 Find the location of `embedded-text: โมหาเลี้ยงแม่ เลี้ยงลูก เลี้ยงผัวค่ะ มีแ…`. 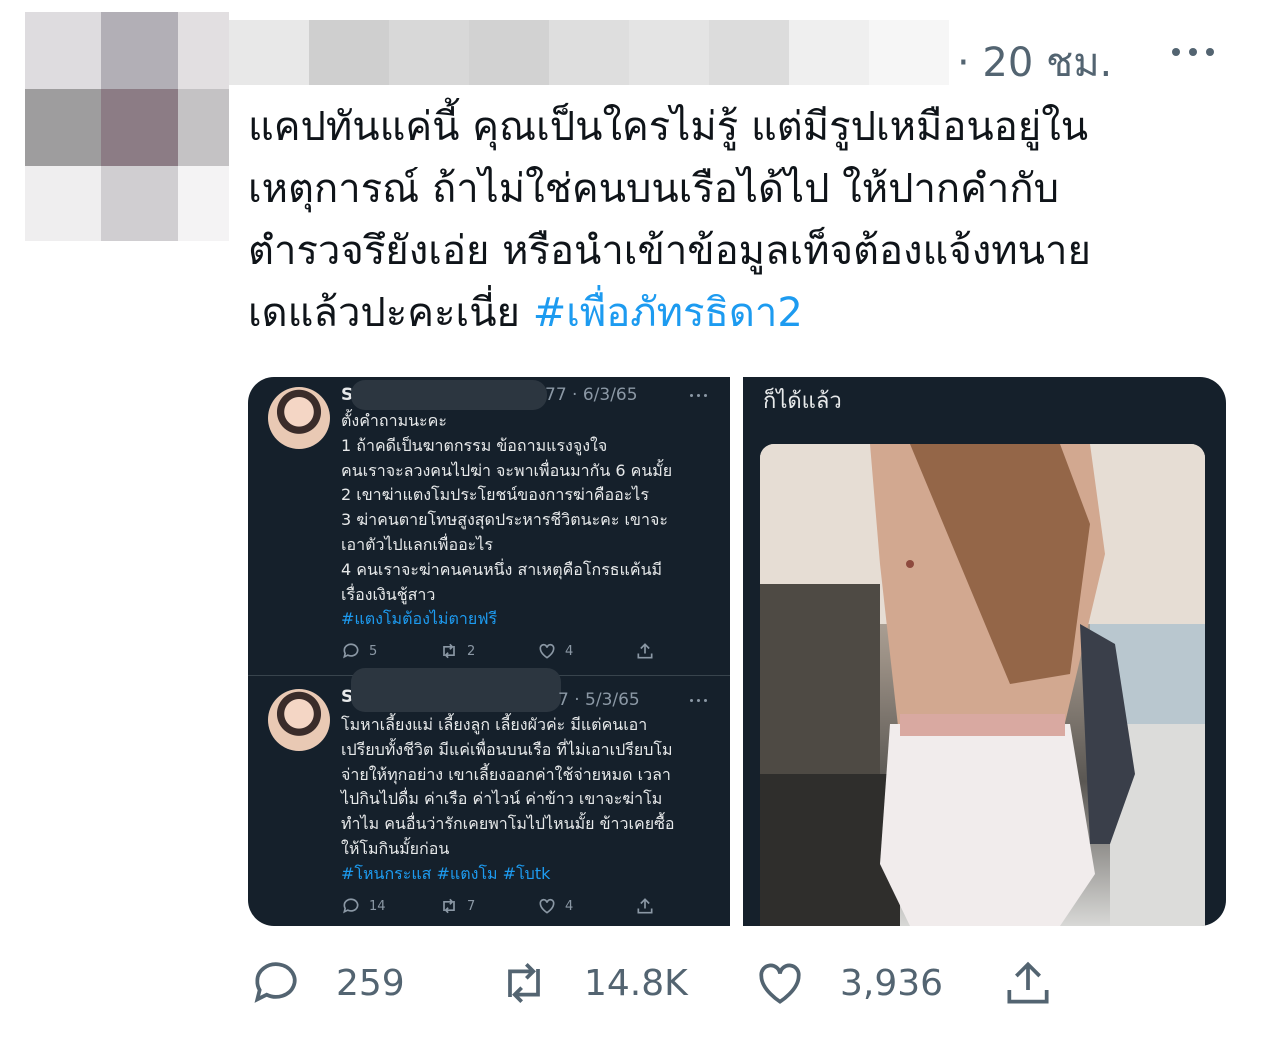

embedded-text: โมหาเลี้ยงแม่ เลี้ยงลูก เลี้ยงผัวค่ะ มีแ… is located at coordinates (531, 800).